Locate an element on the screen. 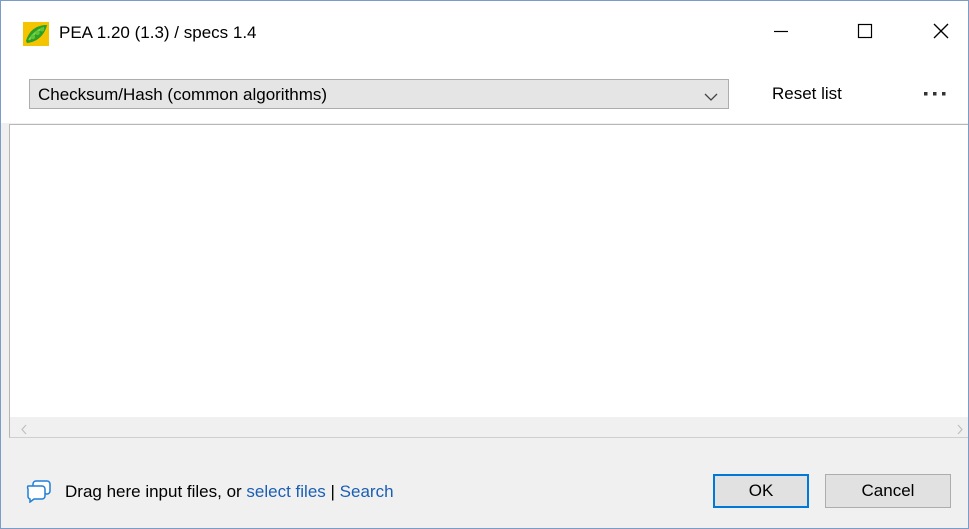  scroll-left-icon is located at coordinates (24, 428).